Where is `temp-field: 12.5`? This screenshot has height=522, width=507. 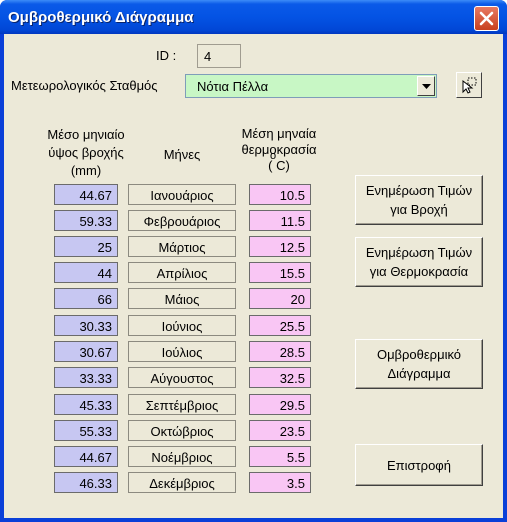 temp-field: 12.5 is located at coordinates (280, 246).